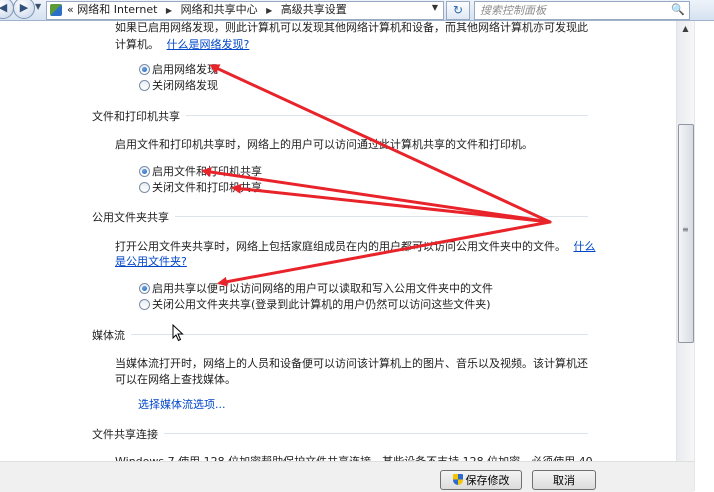 This screenshot has width=714, height=492. What do you see at coordinates (70, 9) in the screenshot?
I see `breadcrumb-overflow: «` at bounding box center [70, 9].